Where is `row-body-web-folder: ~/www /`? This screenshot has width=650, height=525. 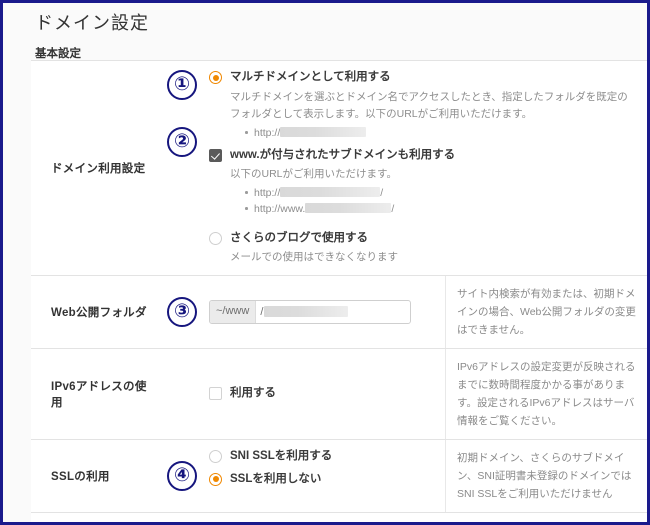 row-body-web-folder: ~/www / is located at coordinates (325, 312).